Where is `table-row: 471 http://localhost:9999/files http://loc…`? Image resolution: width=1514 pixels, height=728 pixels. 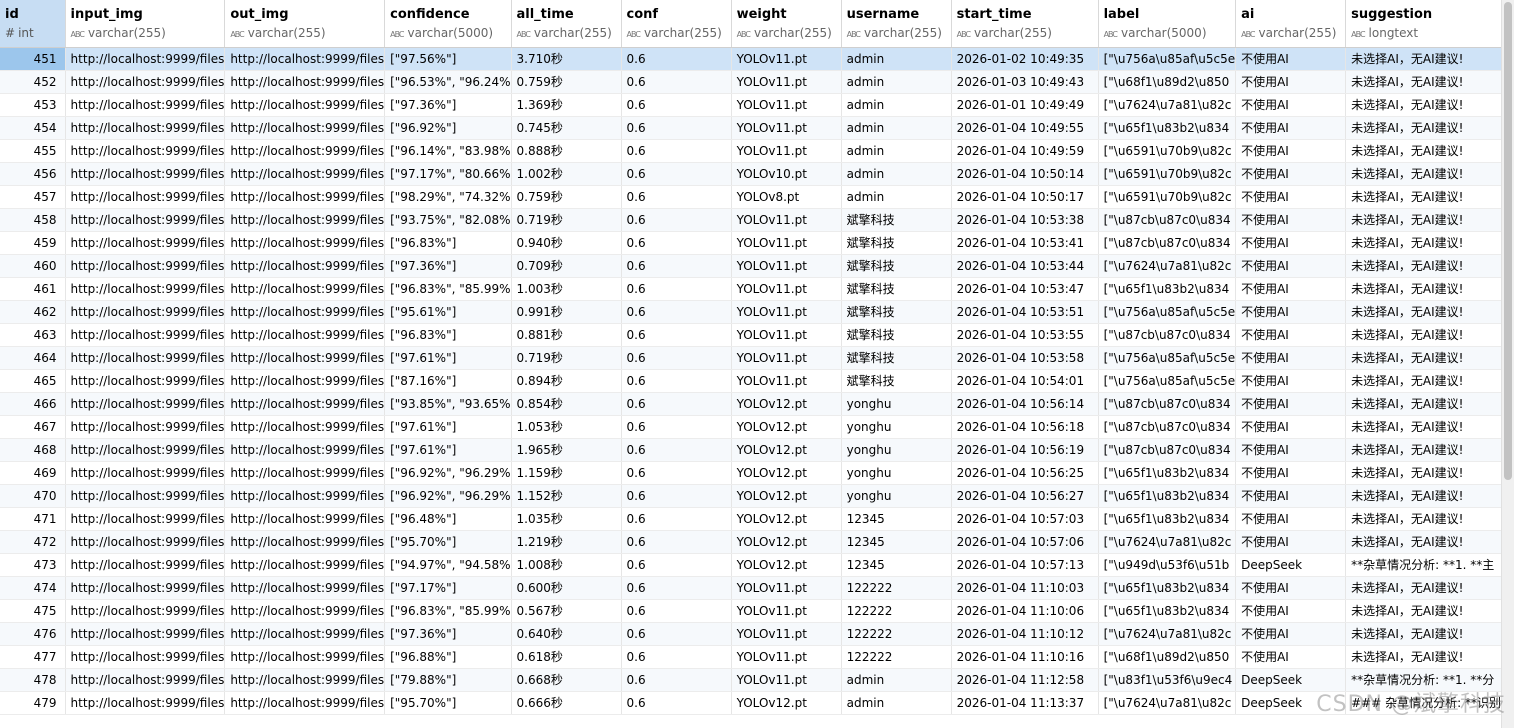
table-row: 471 http://localhost:9999/files http://loc… is located at coordinates (751, 519).